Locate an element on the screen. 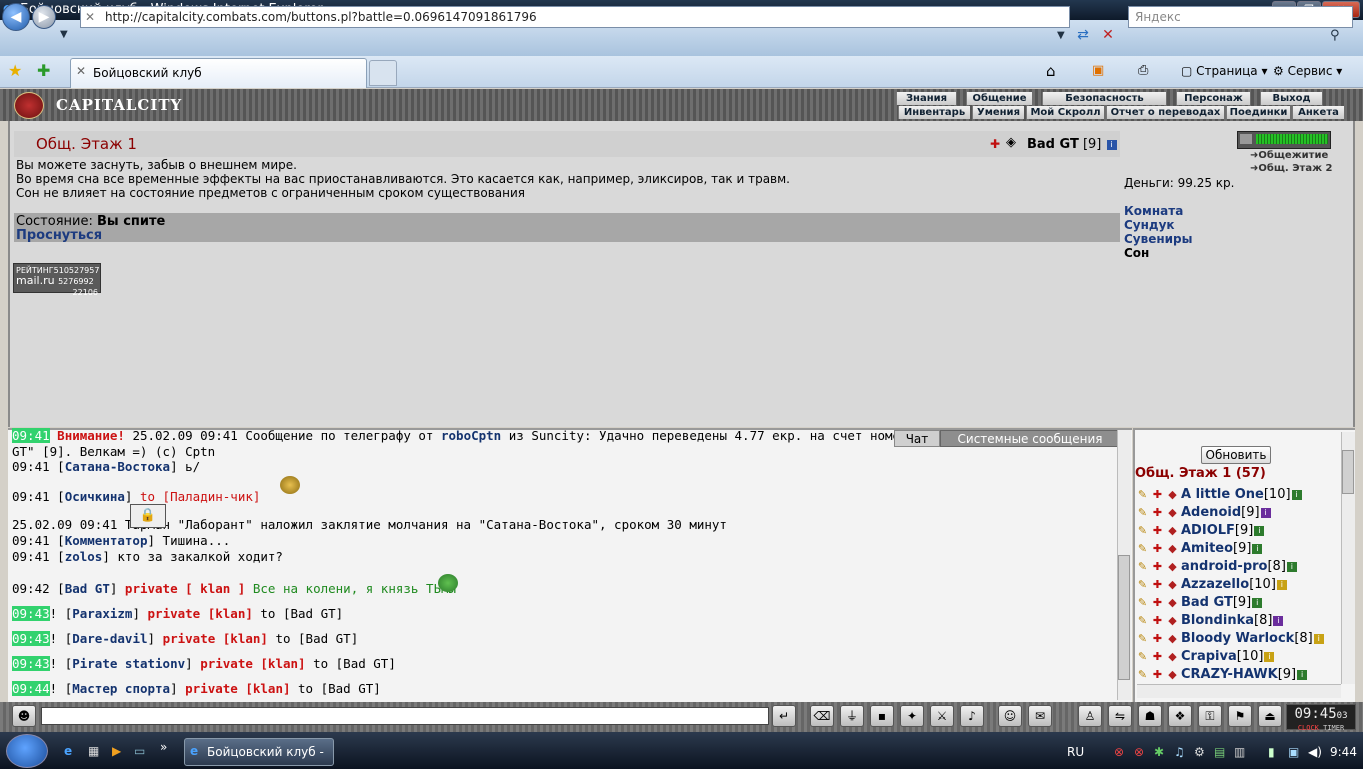 This screenshot has width=1363, height=769. menu-my-scroll: Мой Скролл is located at coordinates (1065, 112).